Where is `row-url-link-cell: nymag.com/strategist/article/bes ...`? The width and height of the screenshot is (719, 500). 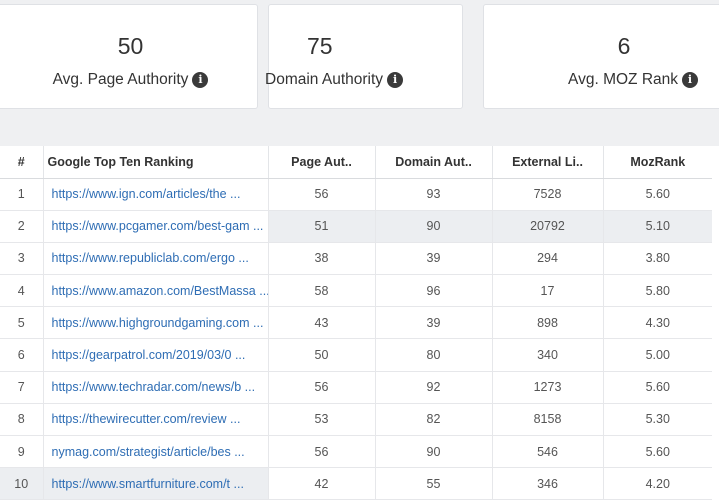 row-url-link-cell: nymag.com/strategist/article/bes ... is located at coordinates (156, 452).